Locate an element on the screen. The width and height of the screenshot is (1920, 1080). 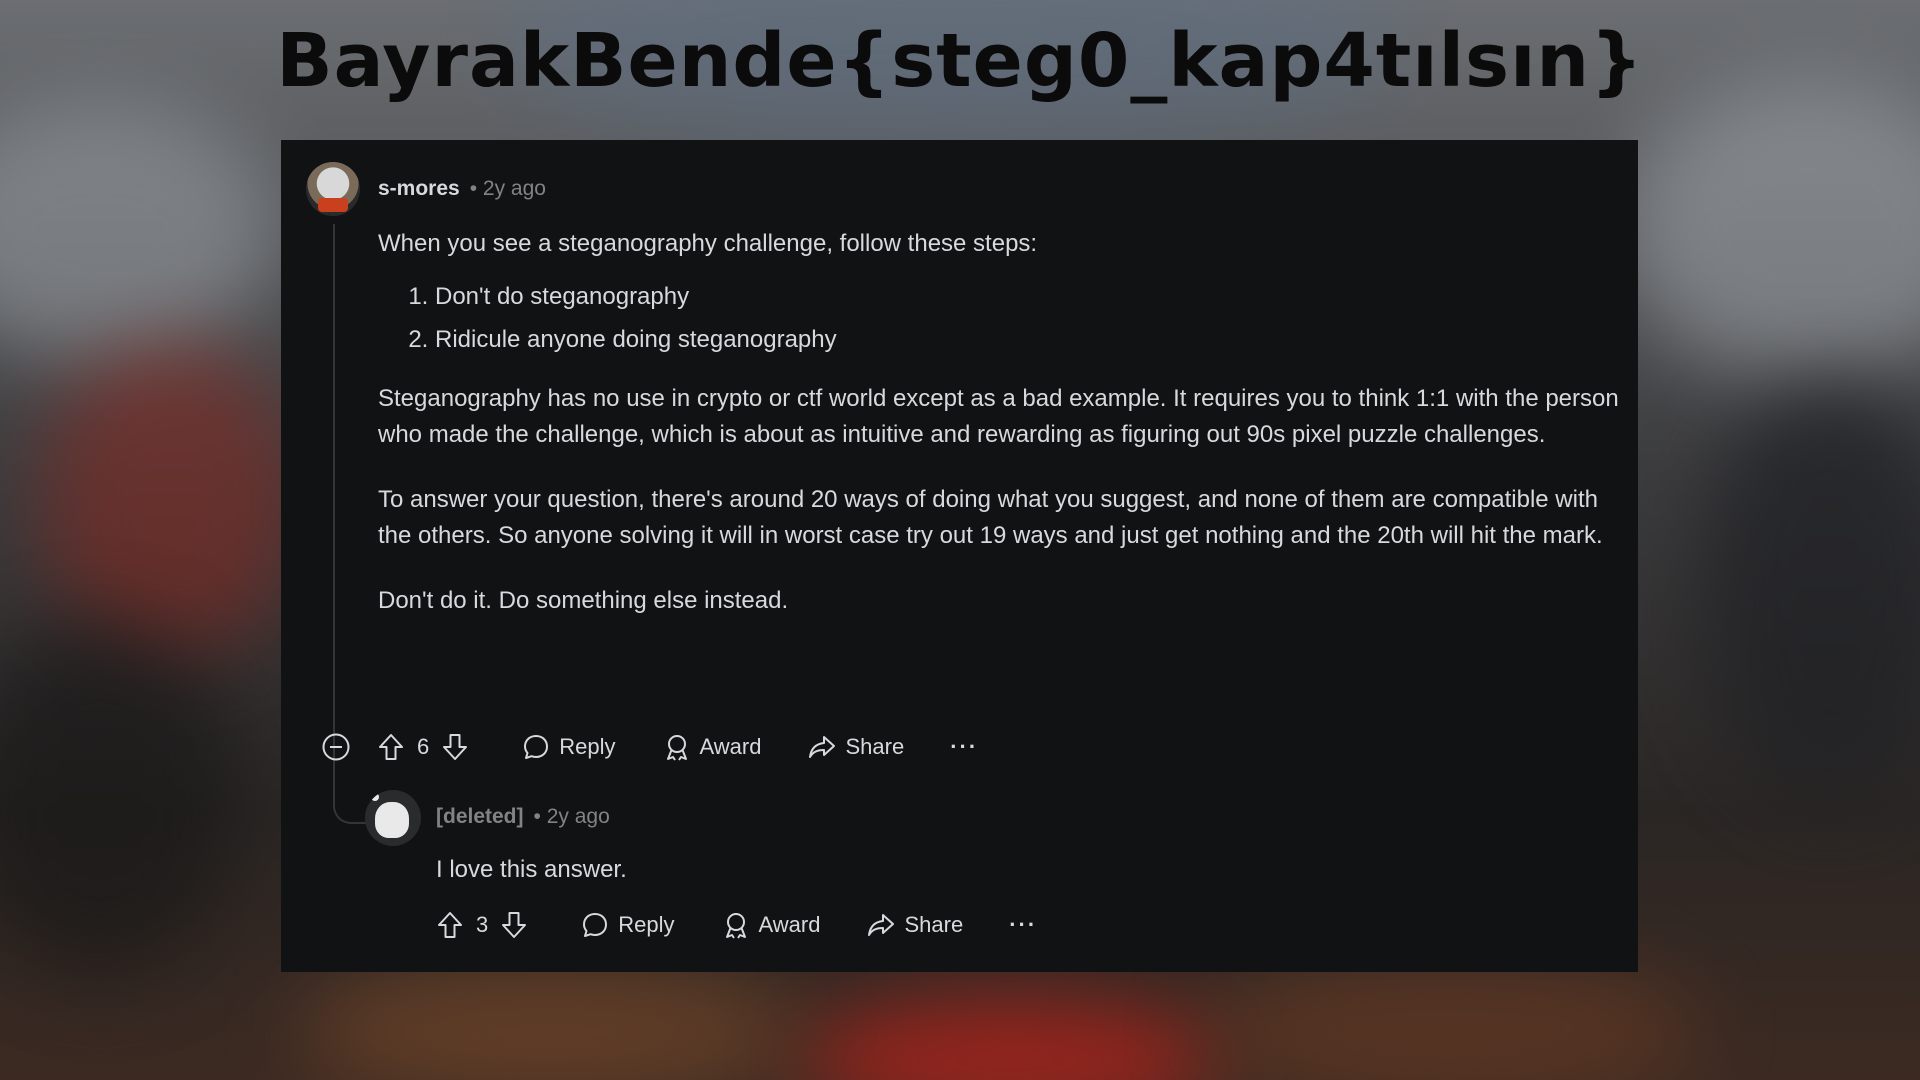
comment-paragraph: Don't do it. Do something else instead. is located at coordinates (583, 600).